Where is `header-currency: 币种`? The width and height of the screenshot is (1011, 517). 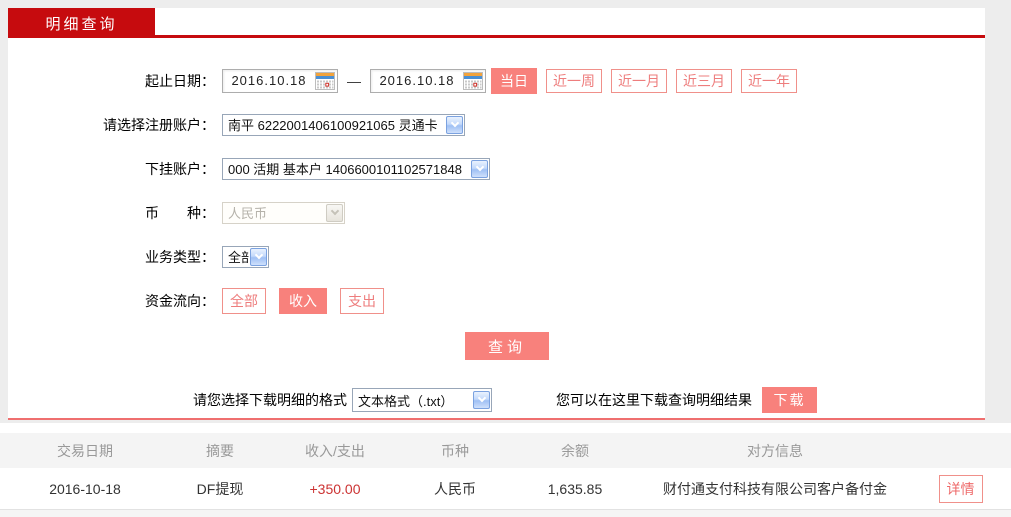 header-currency: 币种 is located at coordinates (455, 450).